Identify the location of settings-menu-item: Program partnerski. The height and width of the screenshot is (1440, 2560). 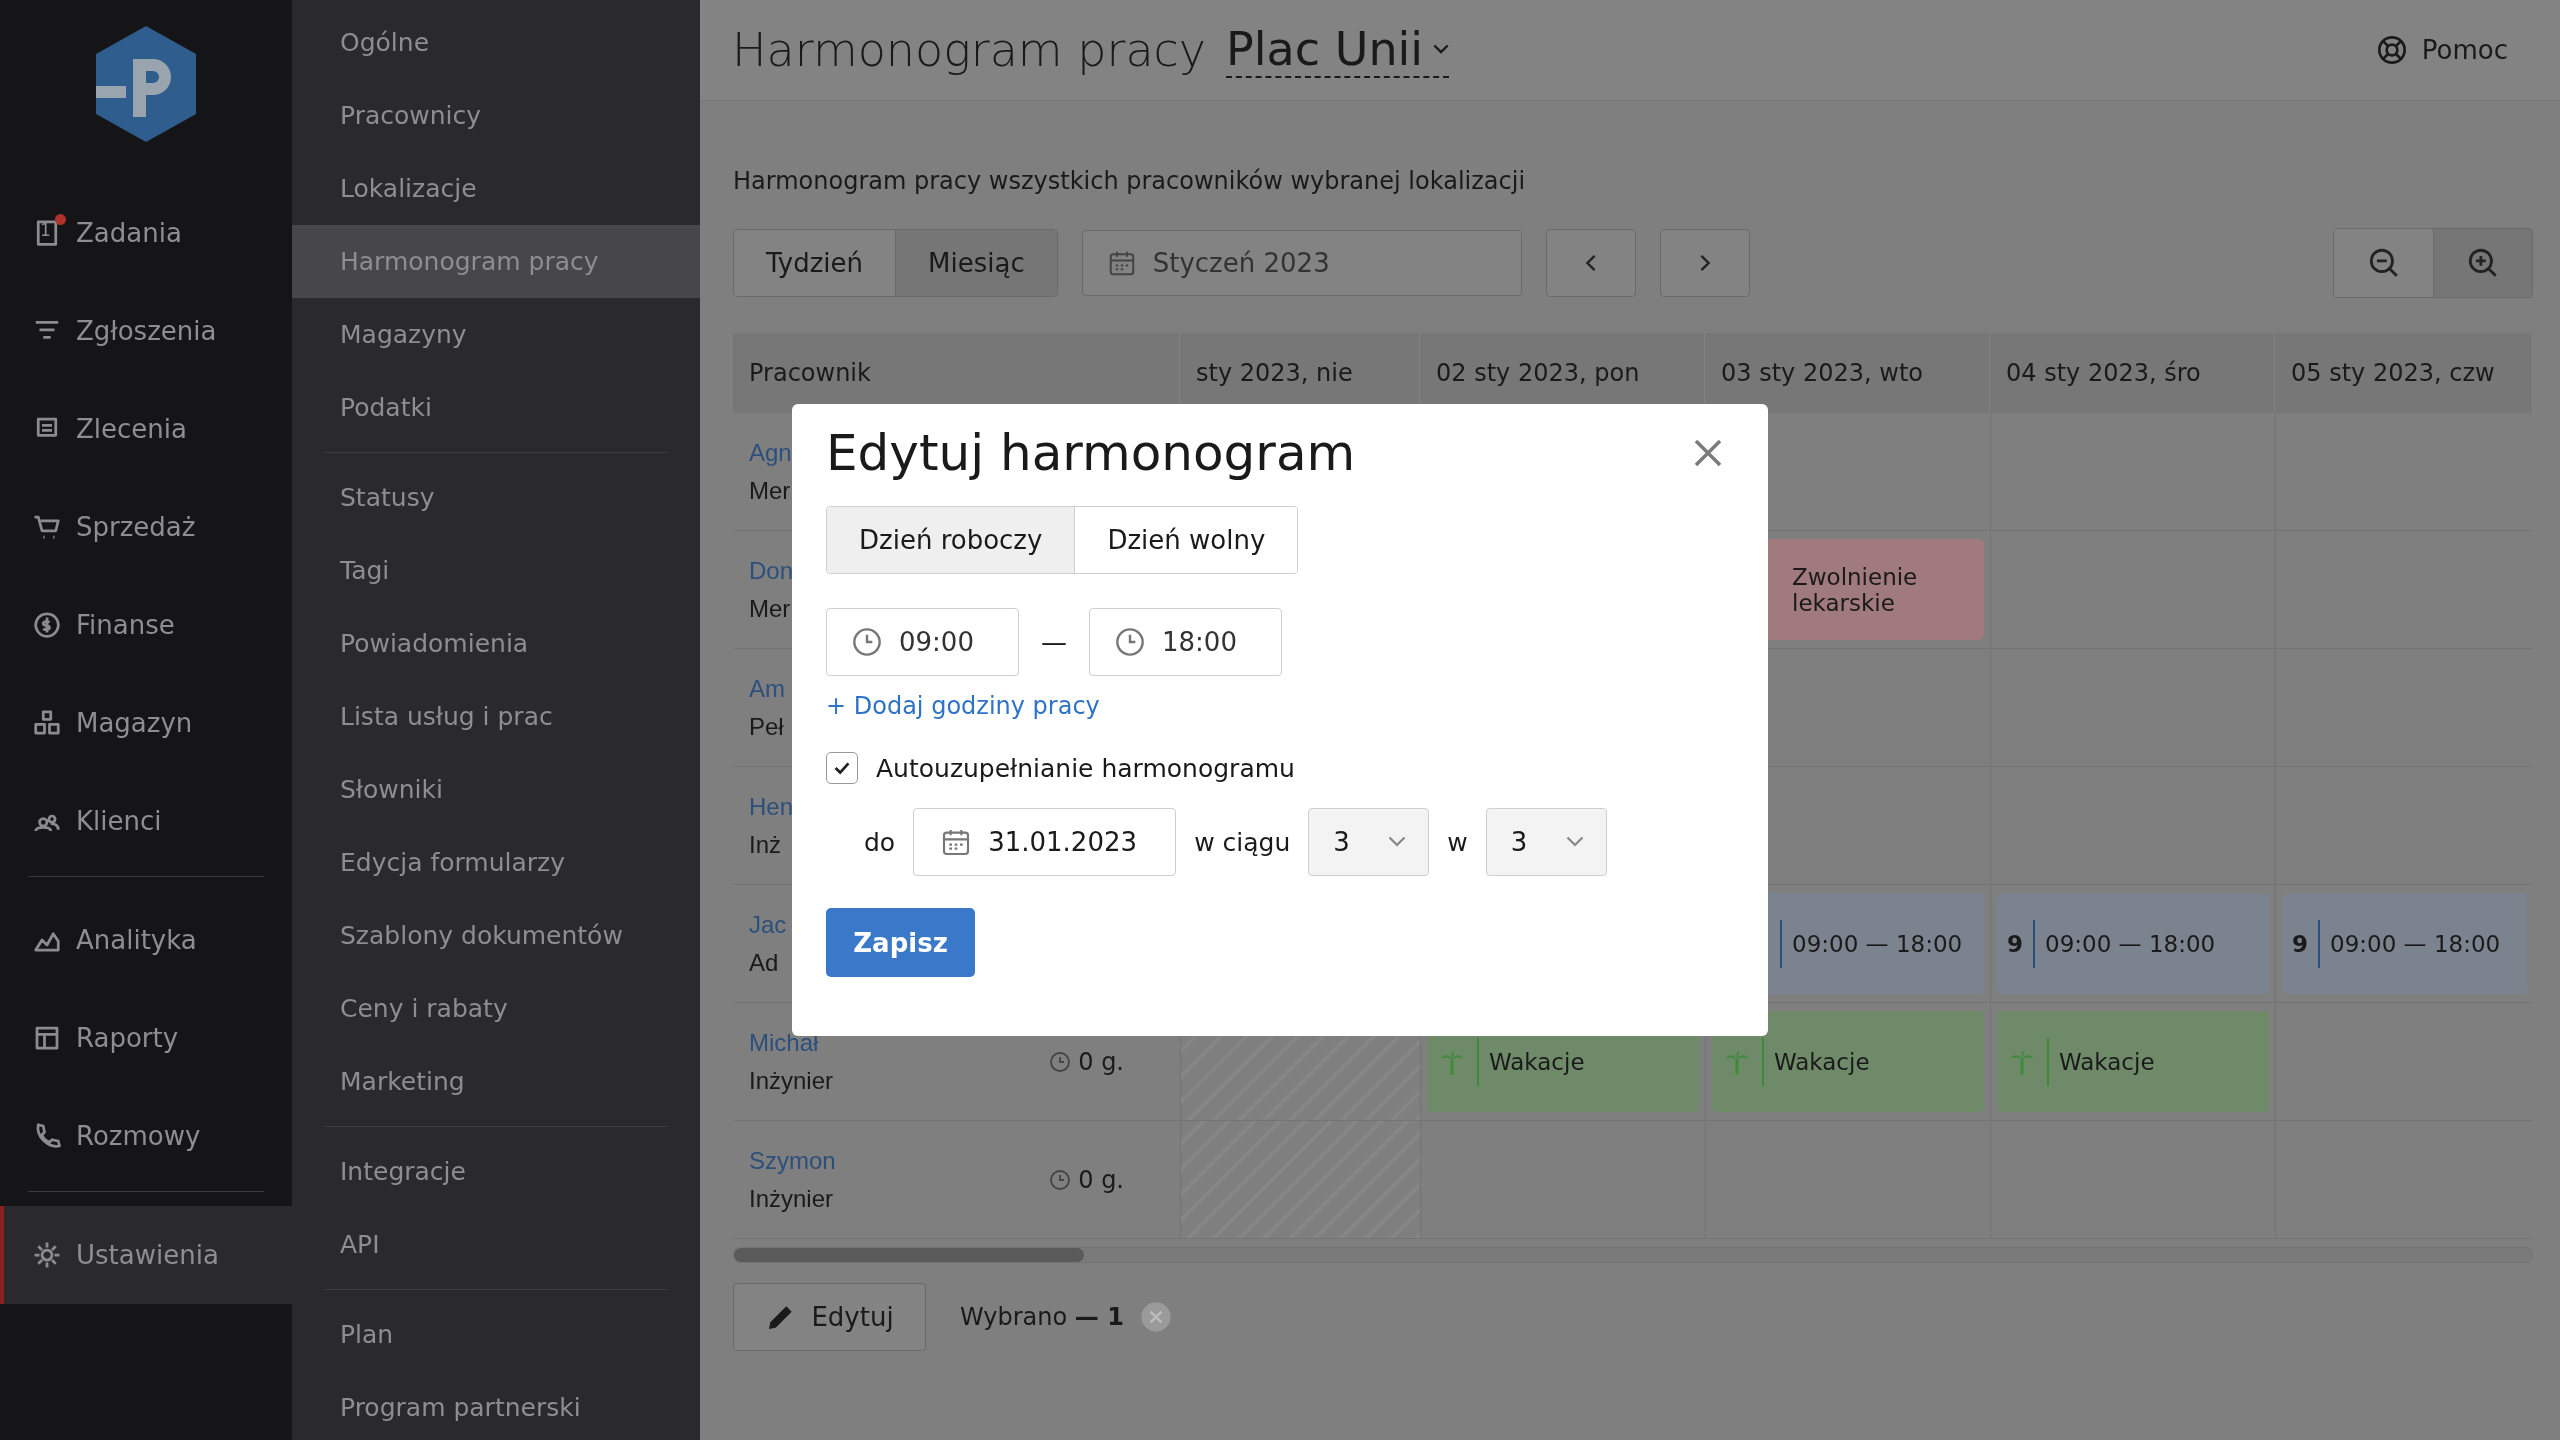
(496, 1405).